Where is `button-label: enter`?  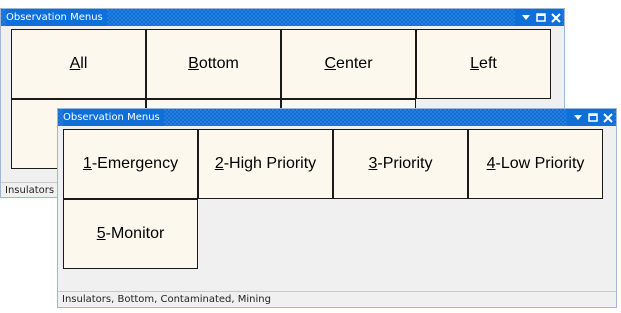
button-label: enter is located at coordinates (354, 63).